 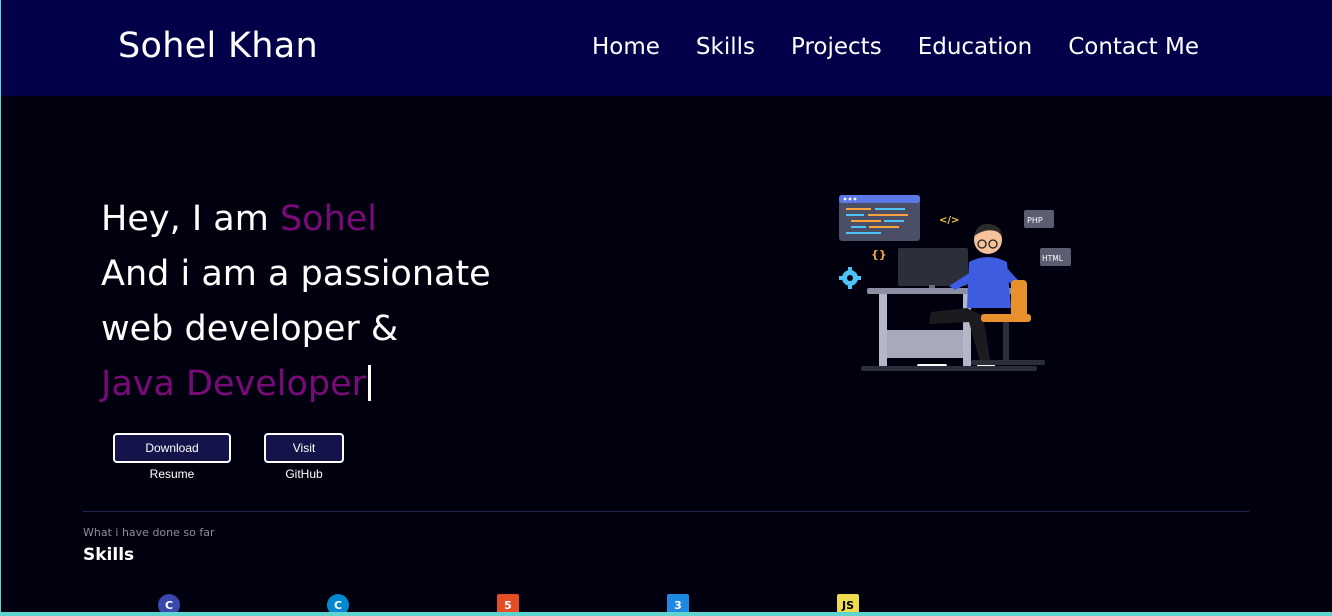 I want to click on nav-skills-link: Skills, so click(x=725, y=47).